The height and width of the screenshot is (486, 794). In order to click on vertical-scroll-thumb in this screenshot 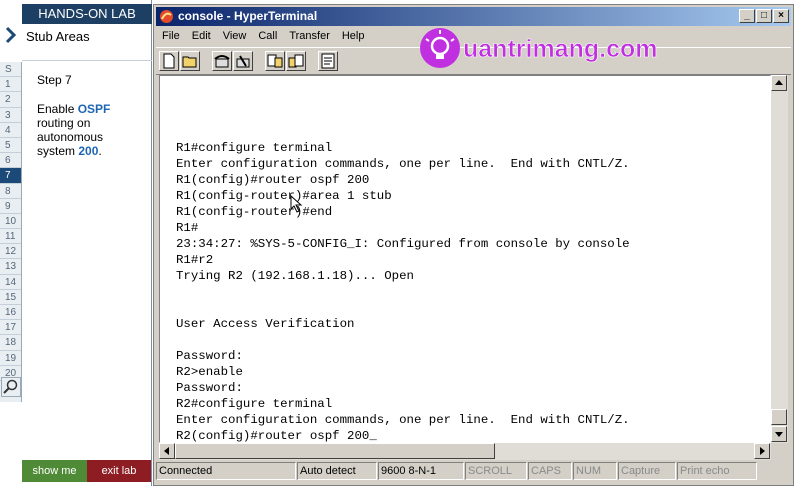, I will do `click(779, 417)`.